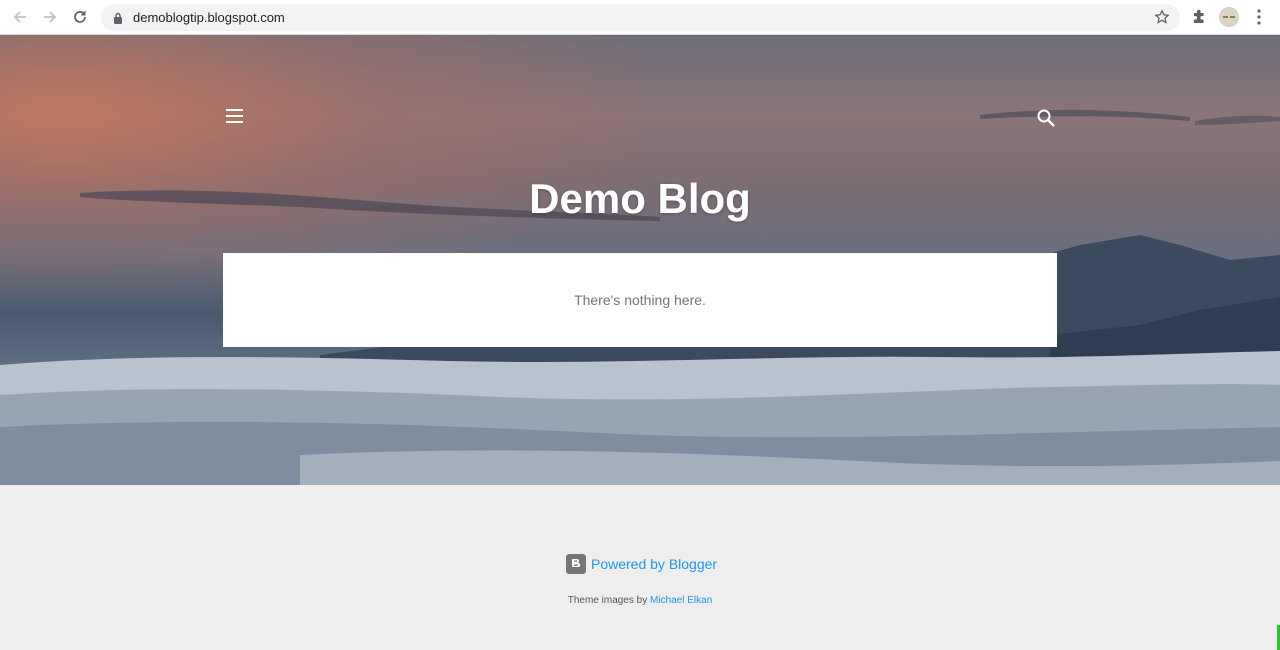 The image size is (1280, 650). I want to click on theme-credit-prefix: Theme images by, so click(607, 600).